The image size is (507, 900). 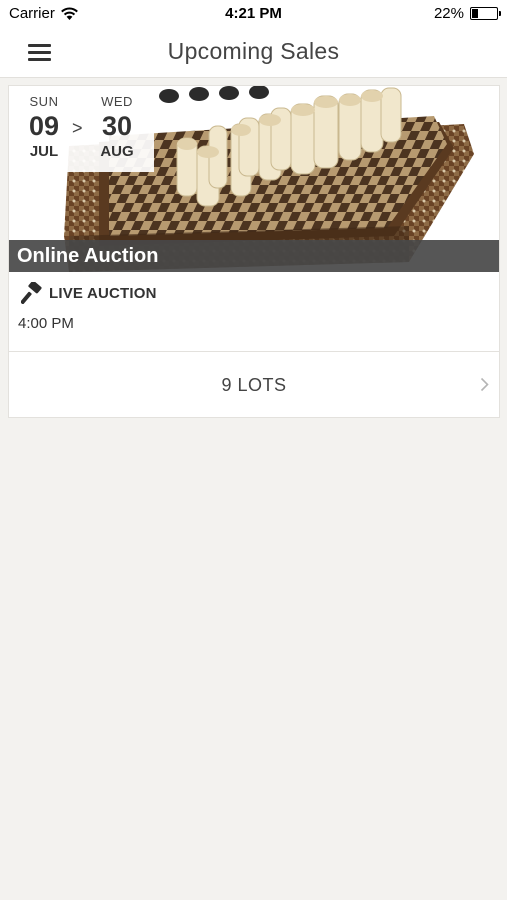 What do you see at coordinates (46, 323) in the screenshot?
I see `sale-time: 4:00 PM` at bounding box center [46, 323].